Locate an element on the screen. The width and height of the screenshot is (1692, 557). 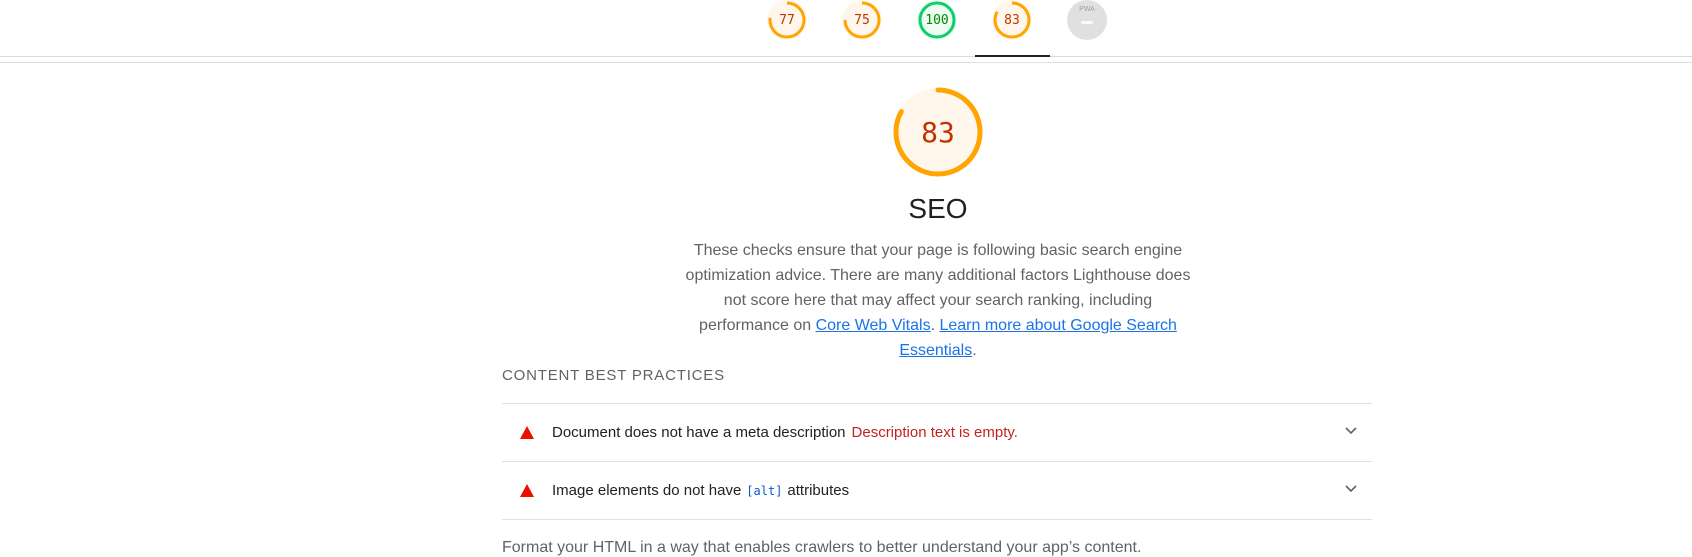
performance-score: 77 is located at coordinates (787, 20).